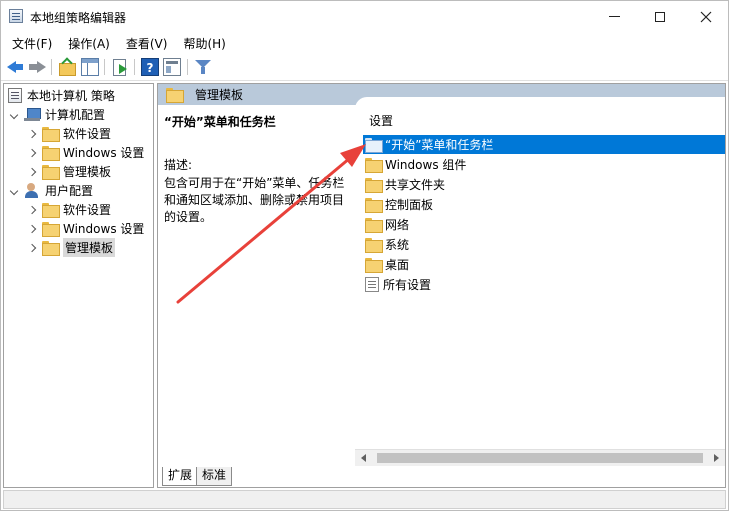 The image size is (729, 511). What do you see at coordinates (364, 16) in the screenshot?
I see `title-bar: 本地组策略编辑器` at bounding box center [364, 16].